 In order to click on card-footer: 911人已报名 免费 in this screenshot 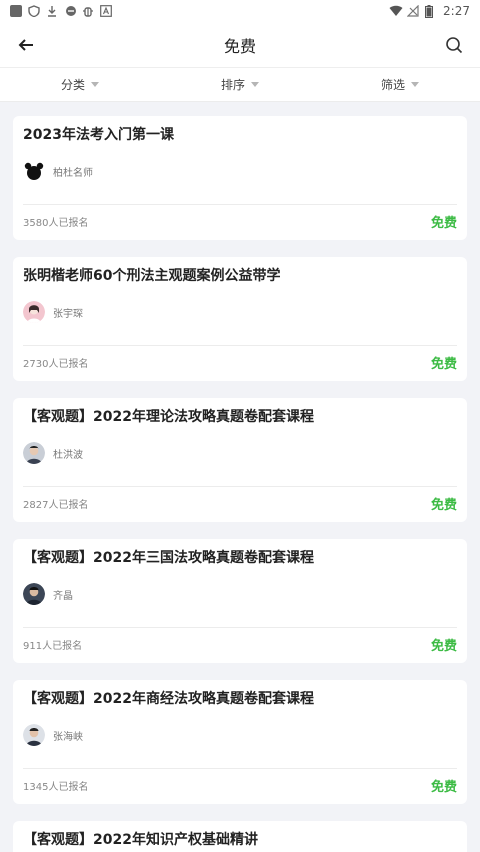, I will do `click(240, 644)`.